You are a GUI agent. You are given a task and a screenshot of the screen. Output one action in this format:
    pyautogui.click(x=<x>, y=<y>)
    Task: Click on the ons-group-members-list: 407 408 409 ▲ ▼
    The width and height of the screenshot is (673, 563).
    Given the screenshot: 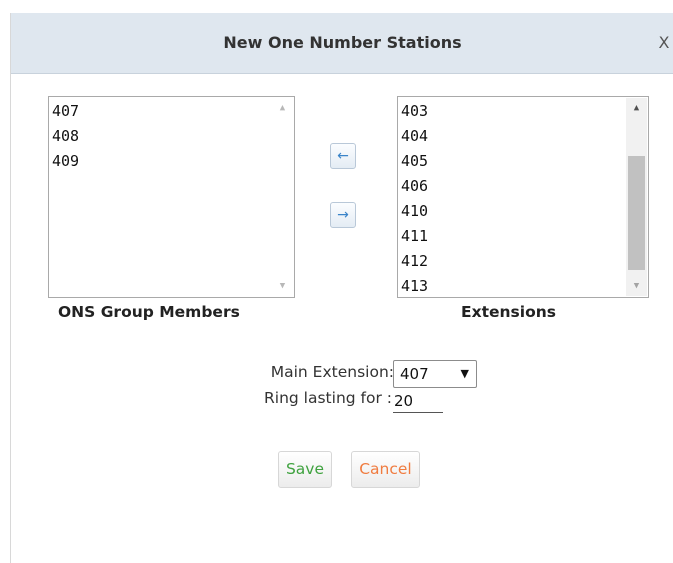 What is the action you would take?
    pyautogui.click(x=171, y=197)
    